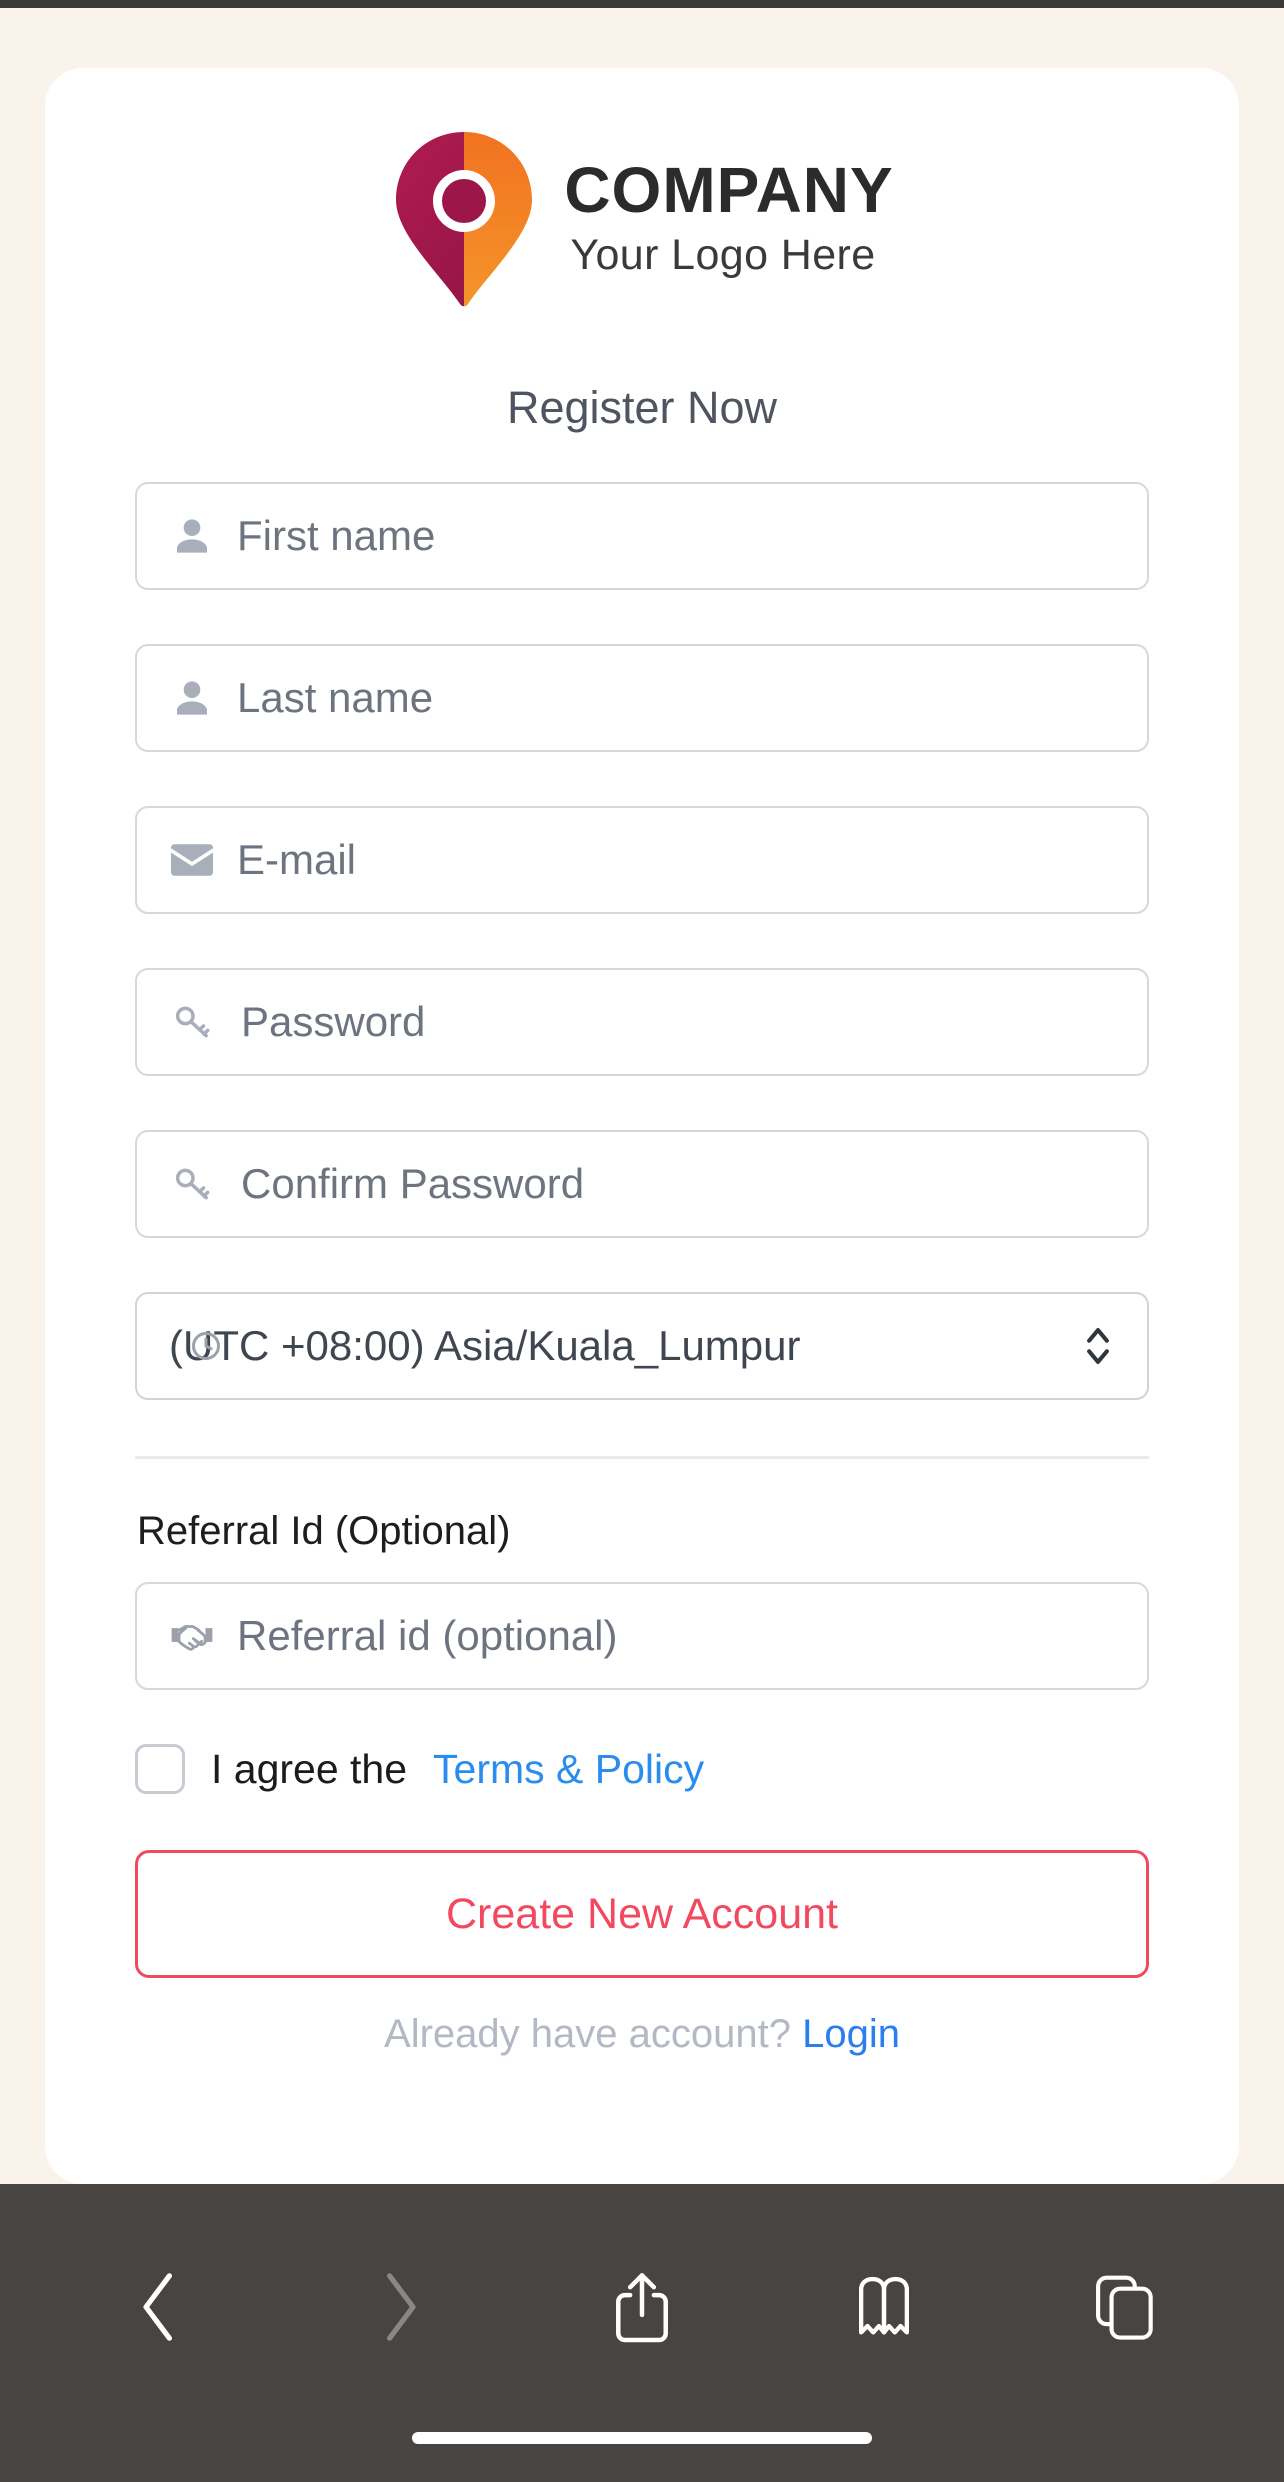 The image size is (1284, 2482). Describe the element at coordinates (642, 860) in the screenshot. I see `email-field: E-mail` at that location.